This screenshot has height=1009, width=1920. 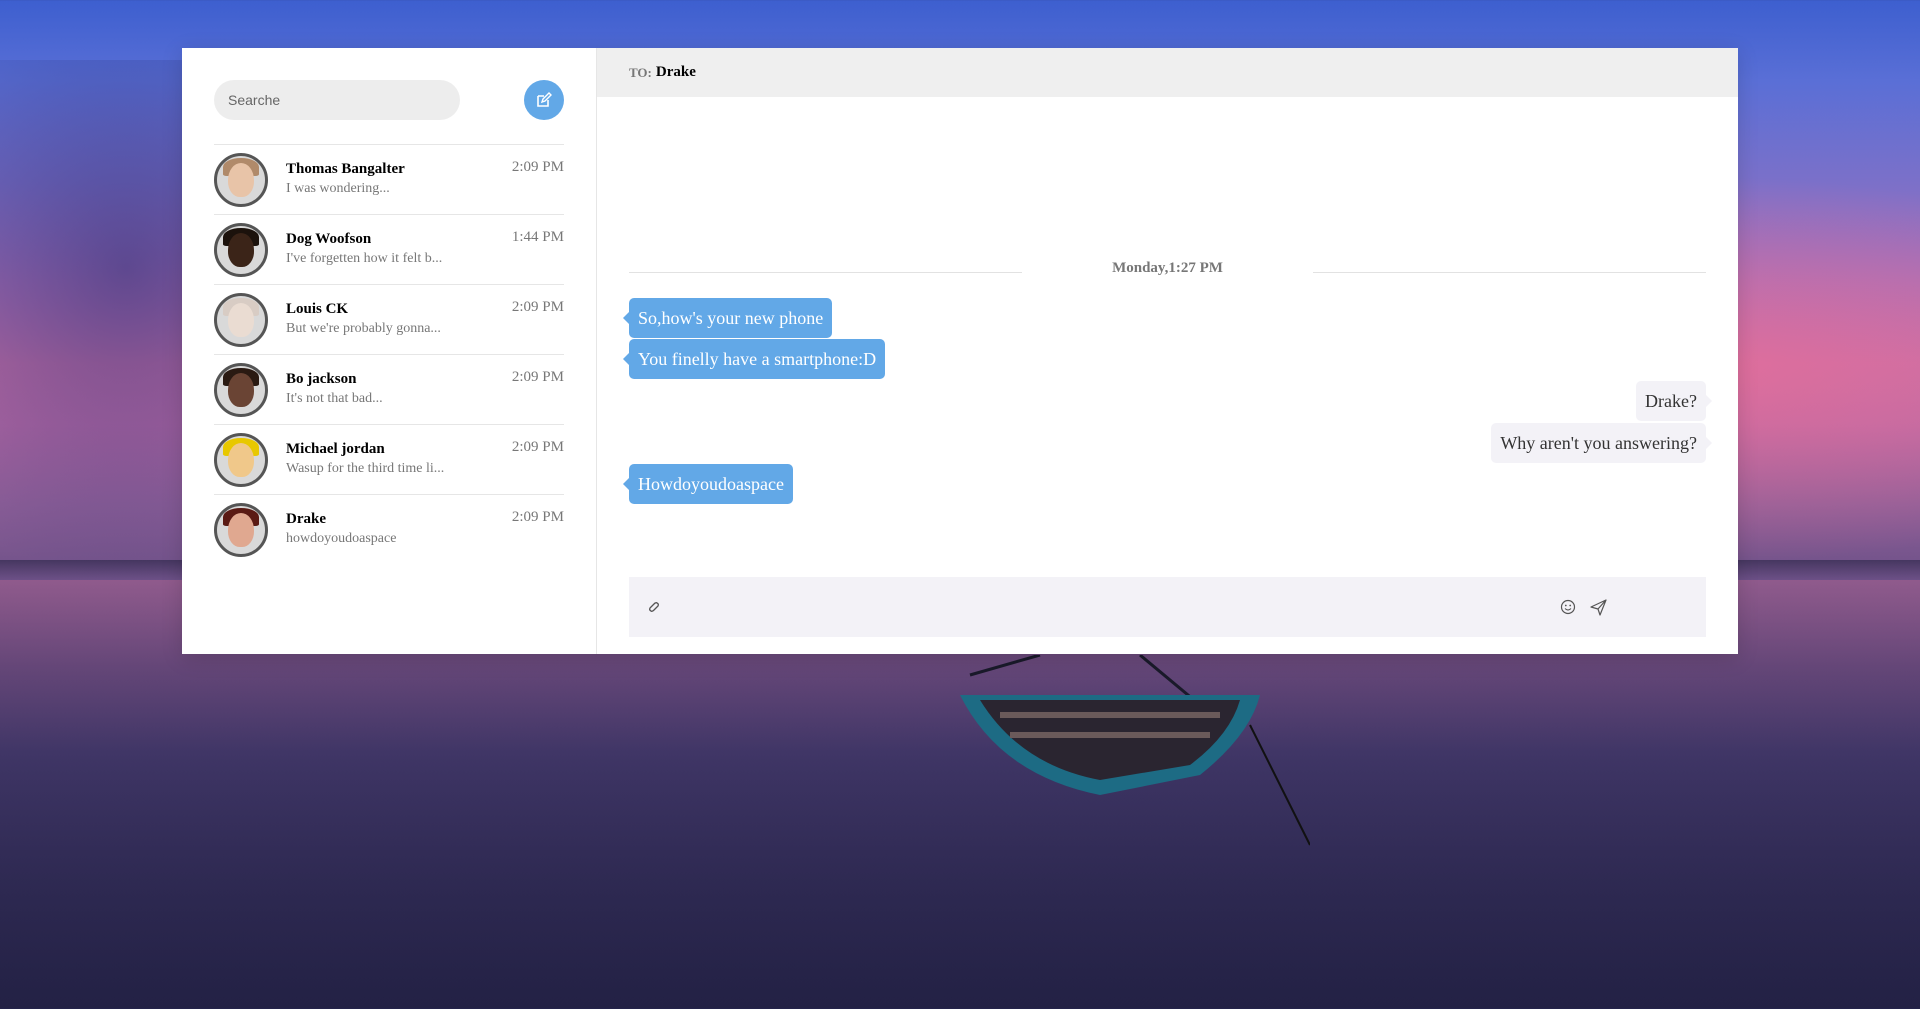 I want to click on smiley-icon, so click(x=1568, y=607).